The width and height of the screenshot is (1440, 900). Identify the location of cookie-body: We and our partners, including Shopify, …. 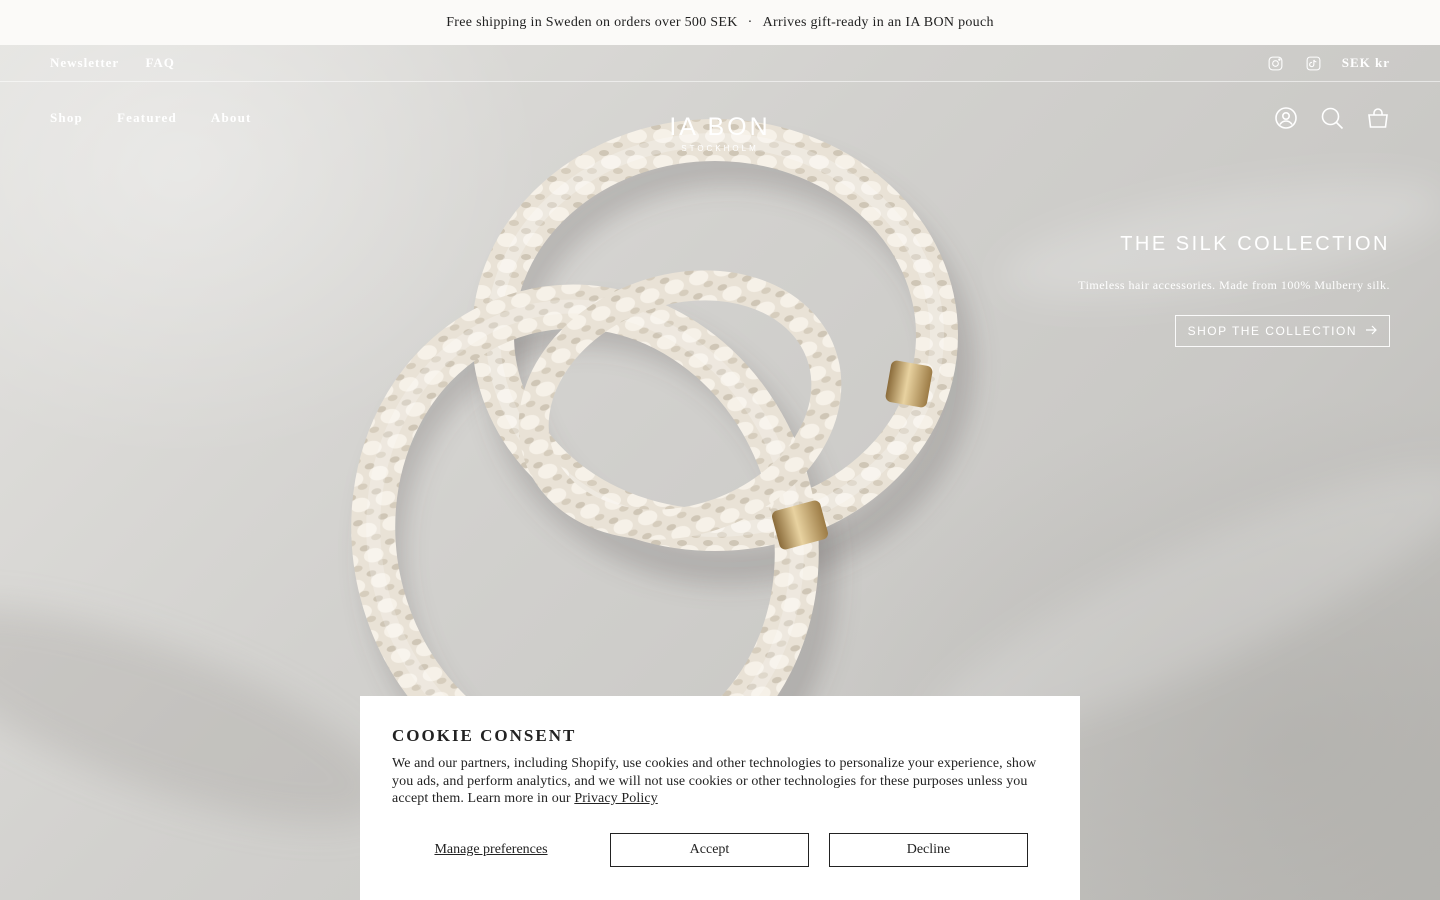
(720, 781).